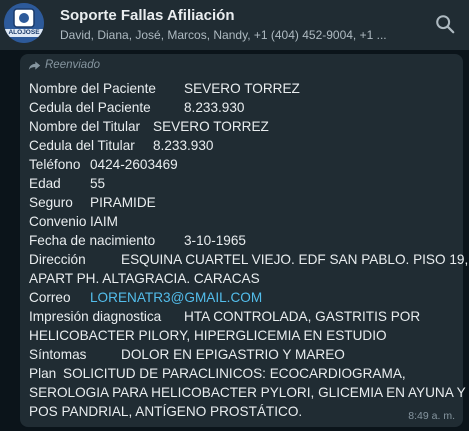 The image size is (469, 431). I want to click on field-row: Nombre del Paciente SEVERO TORREZ, so click(245, 88).